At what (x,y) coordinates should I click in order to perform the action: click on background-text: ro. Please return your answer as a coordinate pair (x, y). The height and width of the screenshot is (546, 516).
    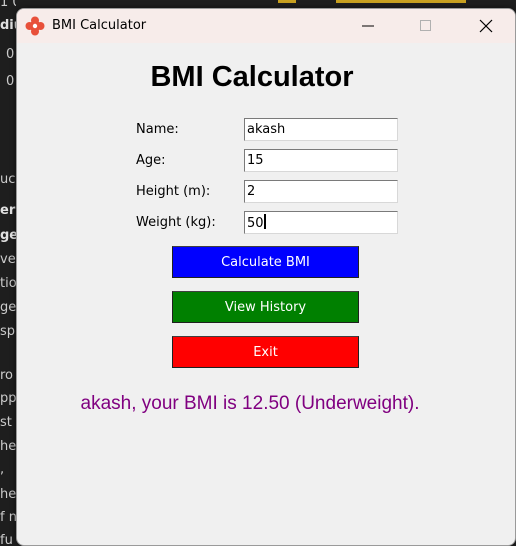
    Looking at the image, I should click on (7, 375).